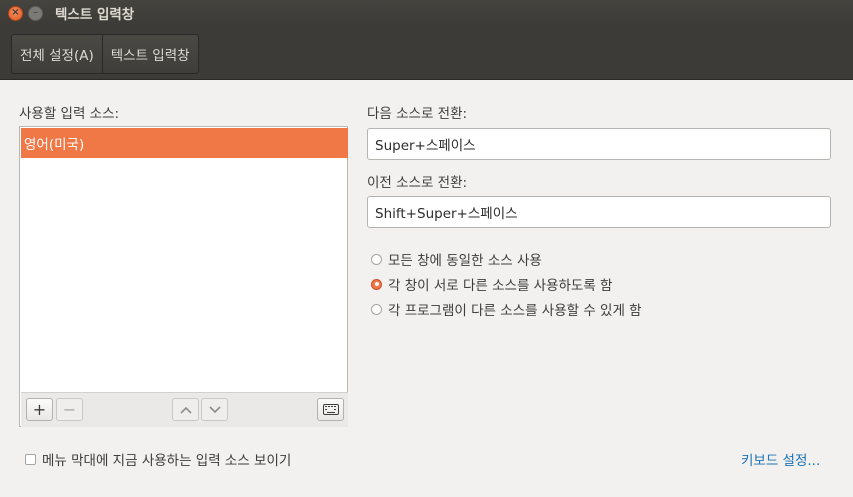  What do you see at coordinates (69, 114) in the screenshot?
I see `input-sources-heading: 사용할 입력 소스:` at bounding box center [69, 114].